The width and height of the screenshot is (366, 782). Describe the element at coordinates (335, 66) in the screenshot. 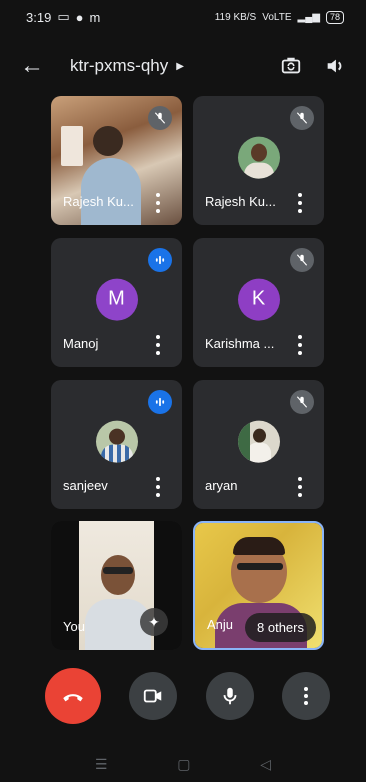

I see `speaker-icon` at that location.